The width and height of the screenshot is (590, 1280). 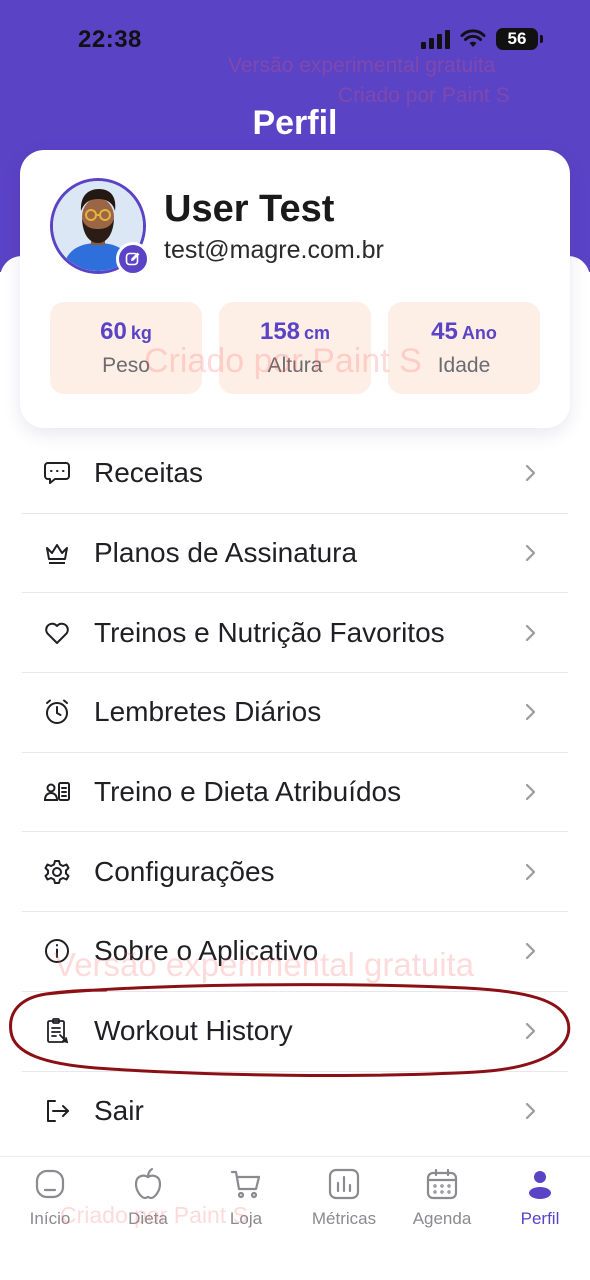 I want to click on calendar-icon, so click(x=442, y=1184).